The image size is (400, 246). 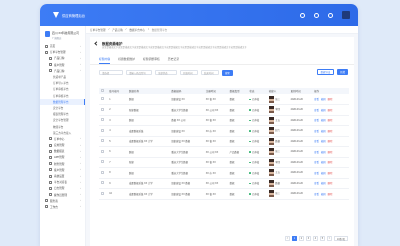 I want to click on next-page-button: >, so click(x=329, y=238).